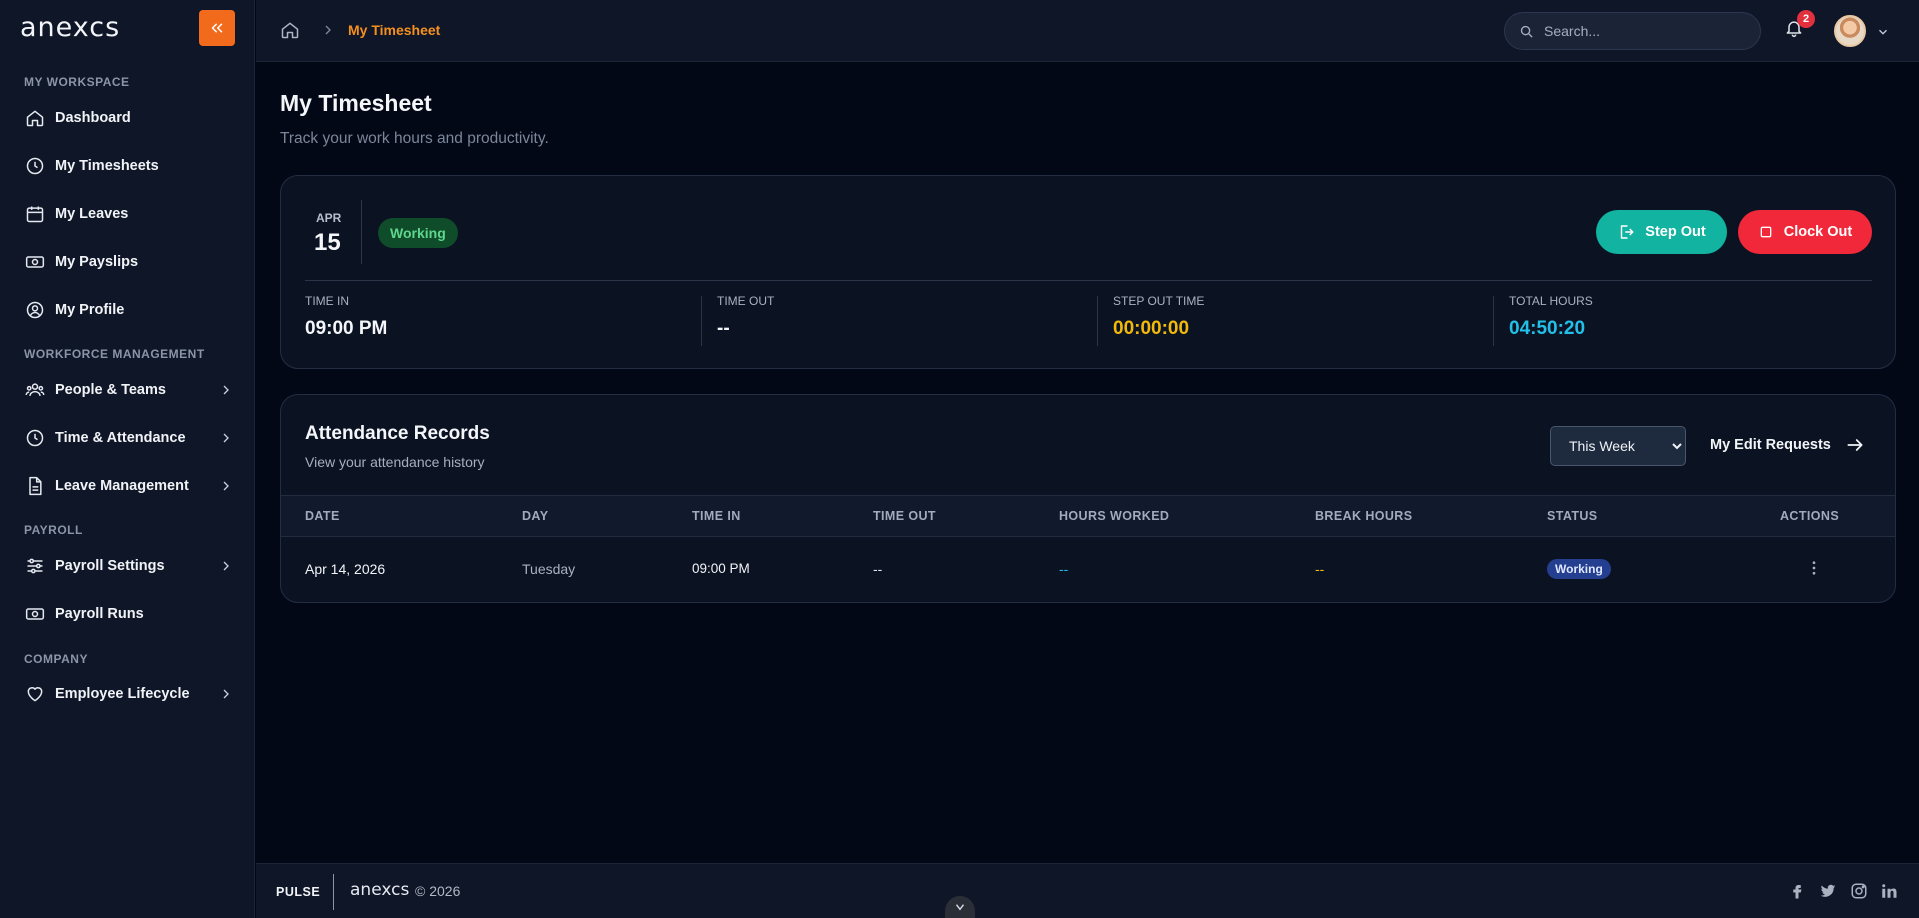 The height and width of the screenshot is (918, 1919). What do you see at coordinates (99, 614) in the screenshot?
I see `sidebar-item-label: Payroll Runs` at bounding box center [99, 614].